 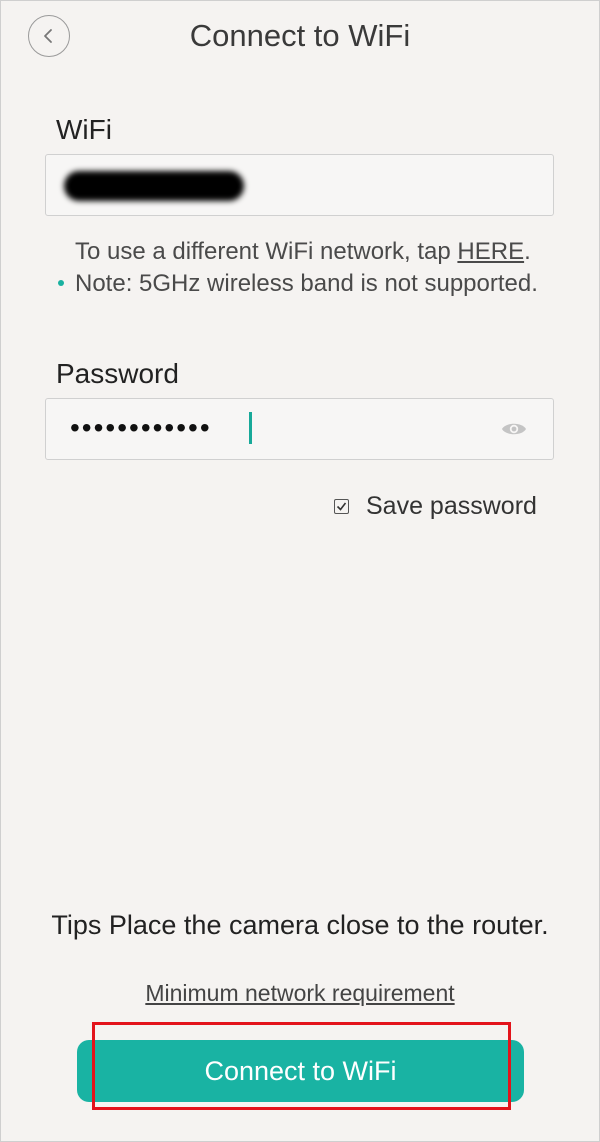 What do you see at coordinates (300, 35) in the screenshot?
I see `page-title: Connect to WiFi` at bounding box center [300, 35].